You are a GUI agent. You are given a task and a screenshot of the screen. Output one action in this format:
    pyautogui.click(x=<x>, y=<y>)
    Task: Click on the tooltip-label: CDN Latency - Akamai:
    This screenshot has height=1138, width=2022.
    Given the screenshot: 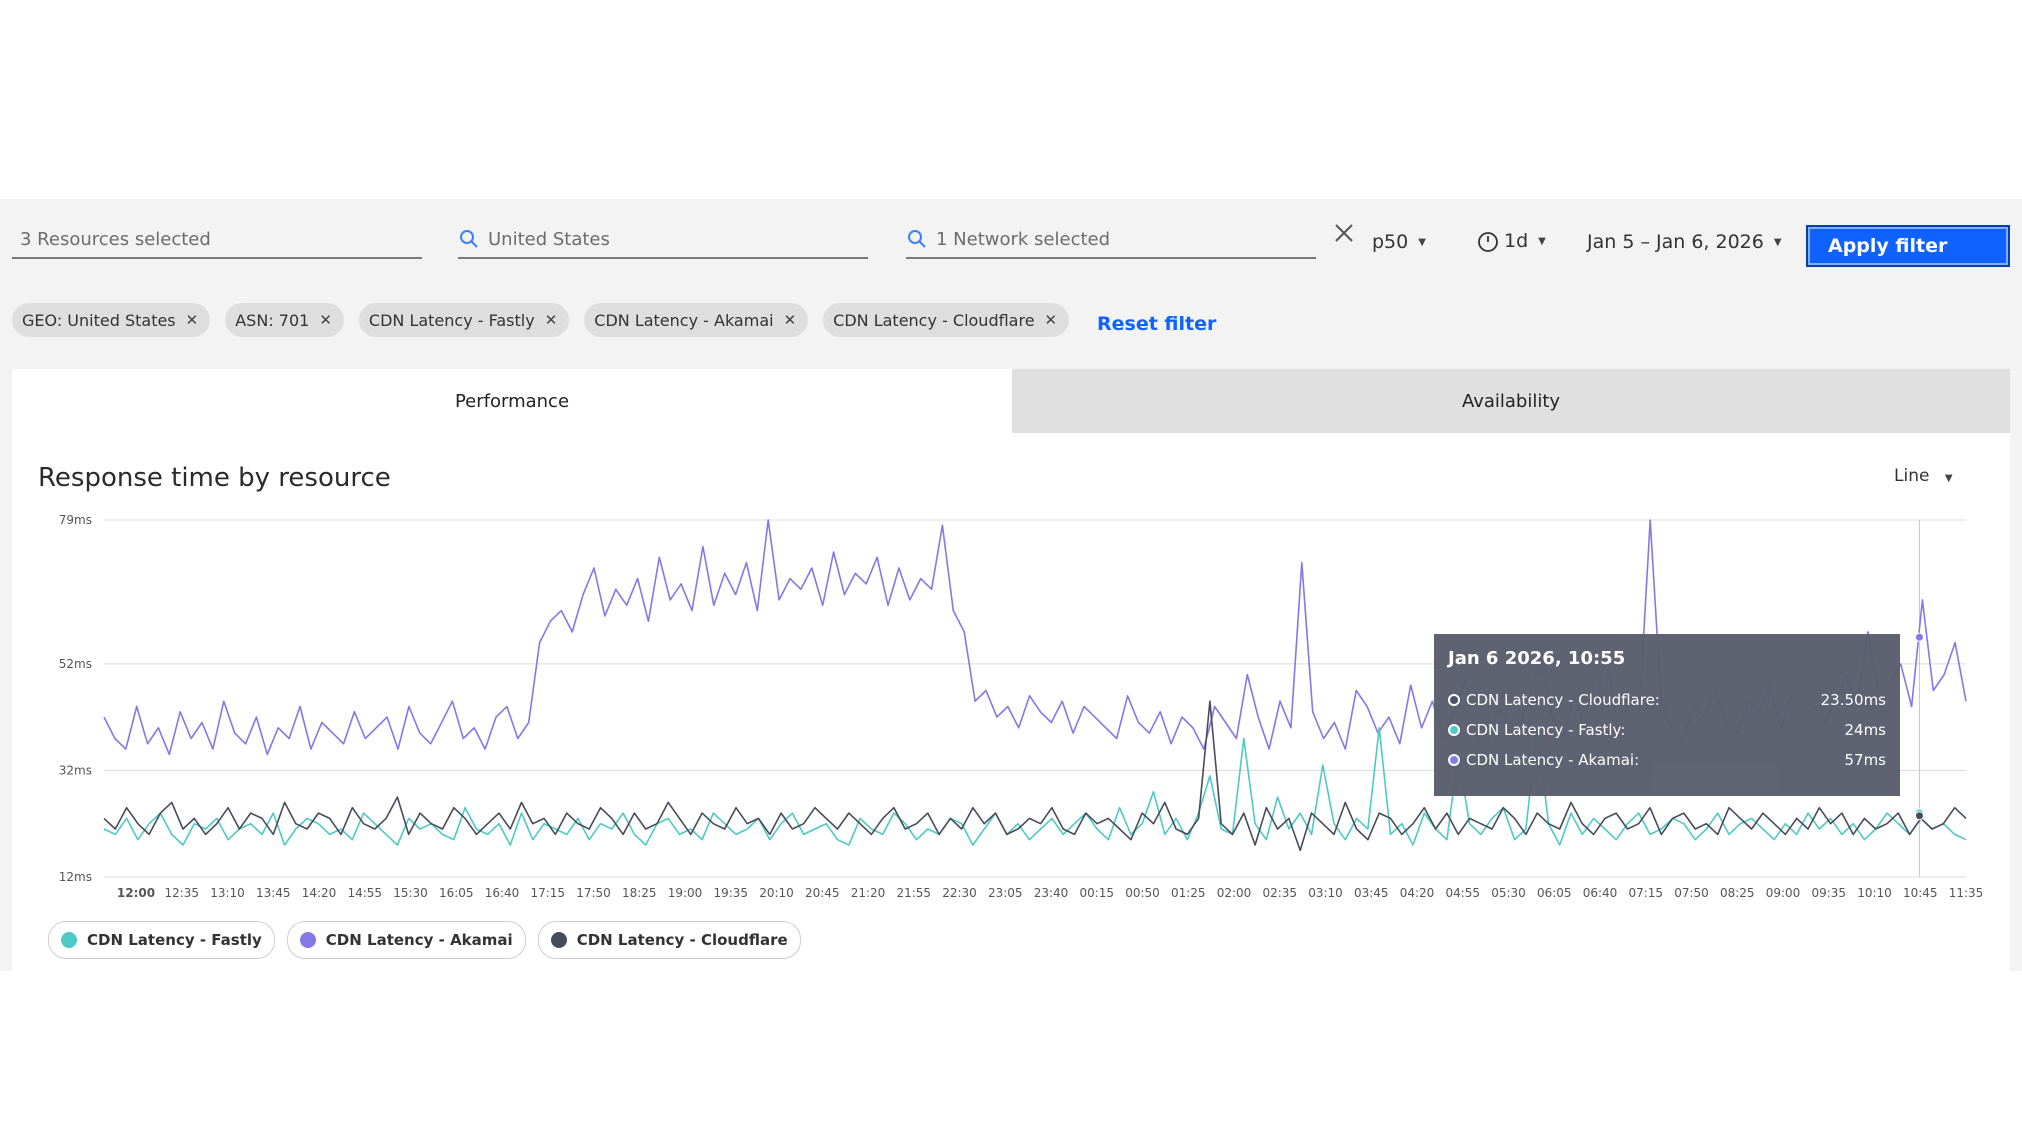 What is the action you would take?
    pyautogui.click(x=1553, y=760)
    